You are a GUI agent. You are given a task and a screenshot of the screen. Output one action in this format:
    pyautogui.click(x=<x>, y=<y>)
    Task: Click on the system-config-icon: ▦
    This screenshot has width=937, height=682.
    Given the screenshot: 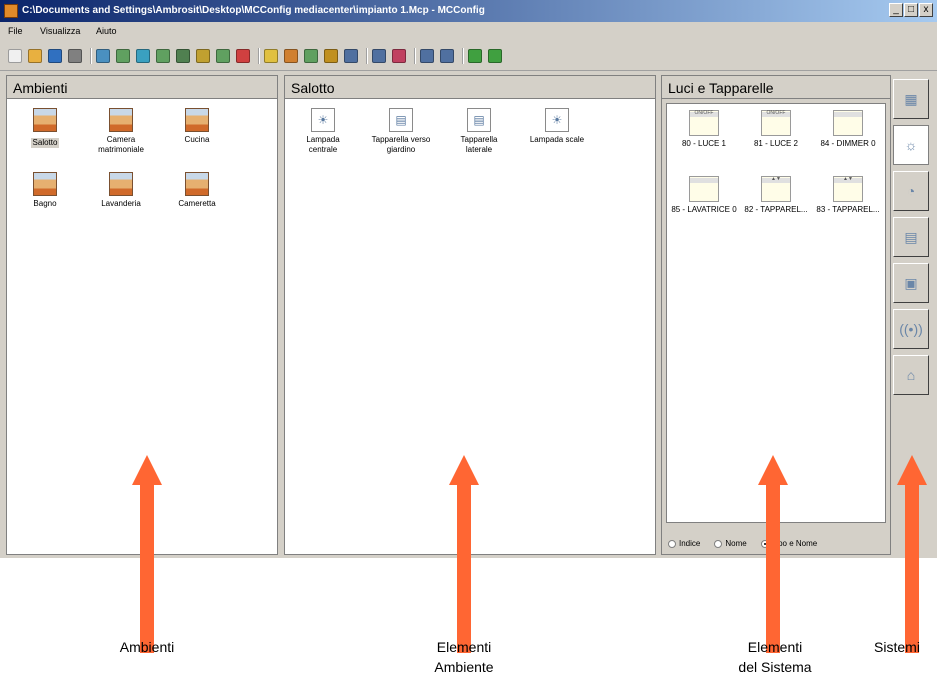 What is the action you would take?
    pyautogui.click(x=911, y=98)
    